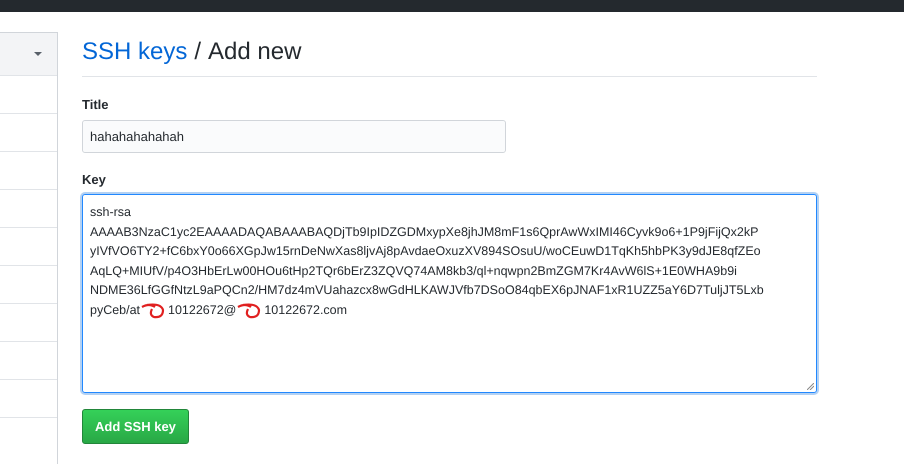 The image size is (904, 464). Describe the element at coordinates (294, 136) in the screenshot. I see `title-input: hahahahahahah` at that location.